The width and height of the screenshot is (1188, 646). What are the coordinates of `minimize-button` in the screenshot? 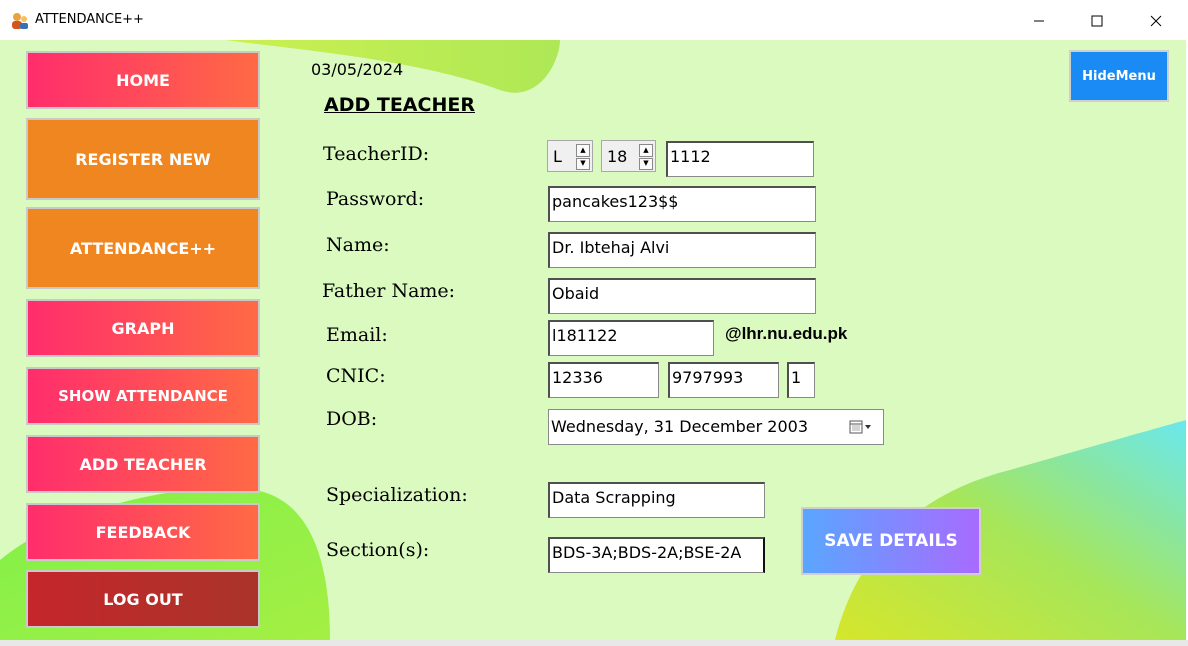 It's located at (1039, 21).